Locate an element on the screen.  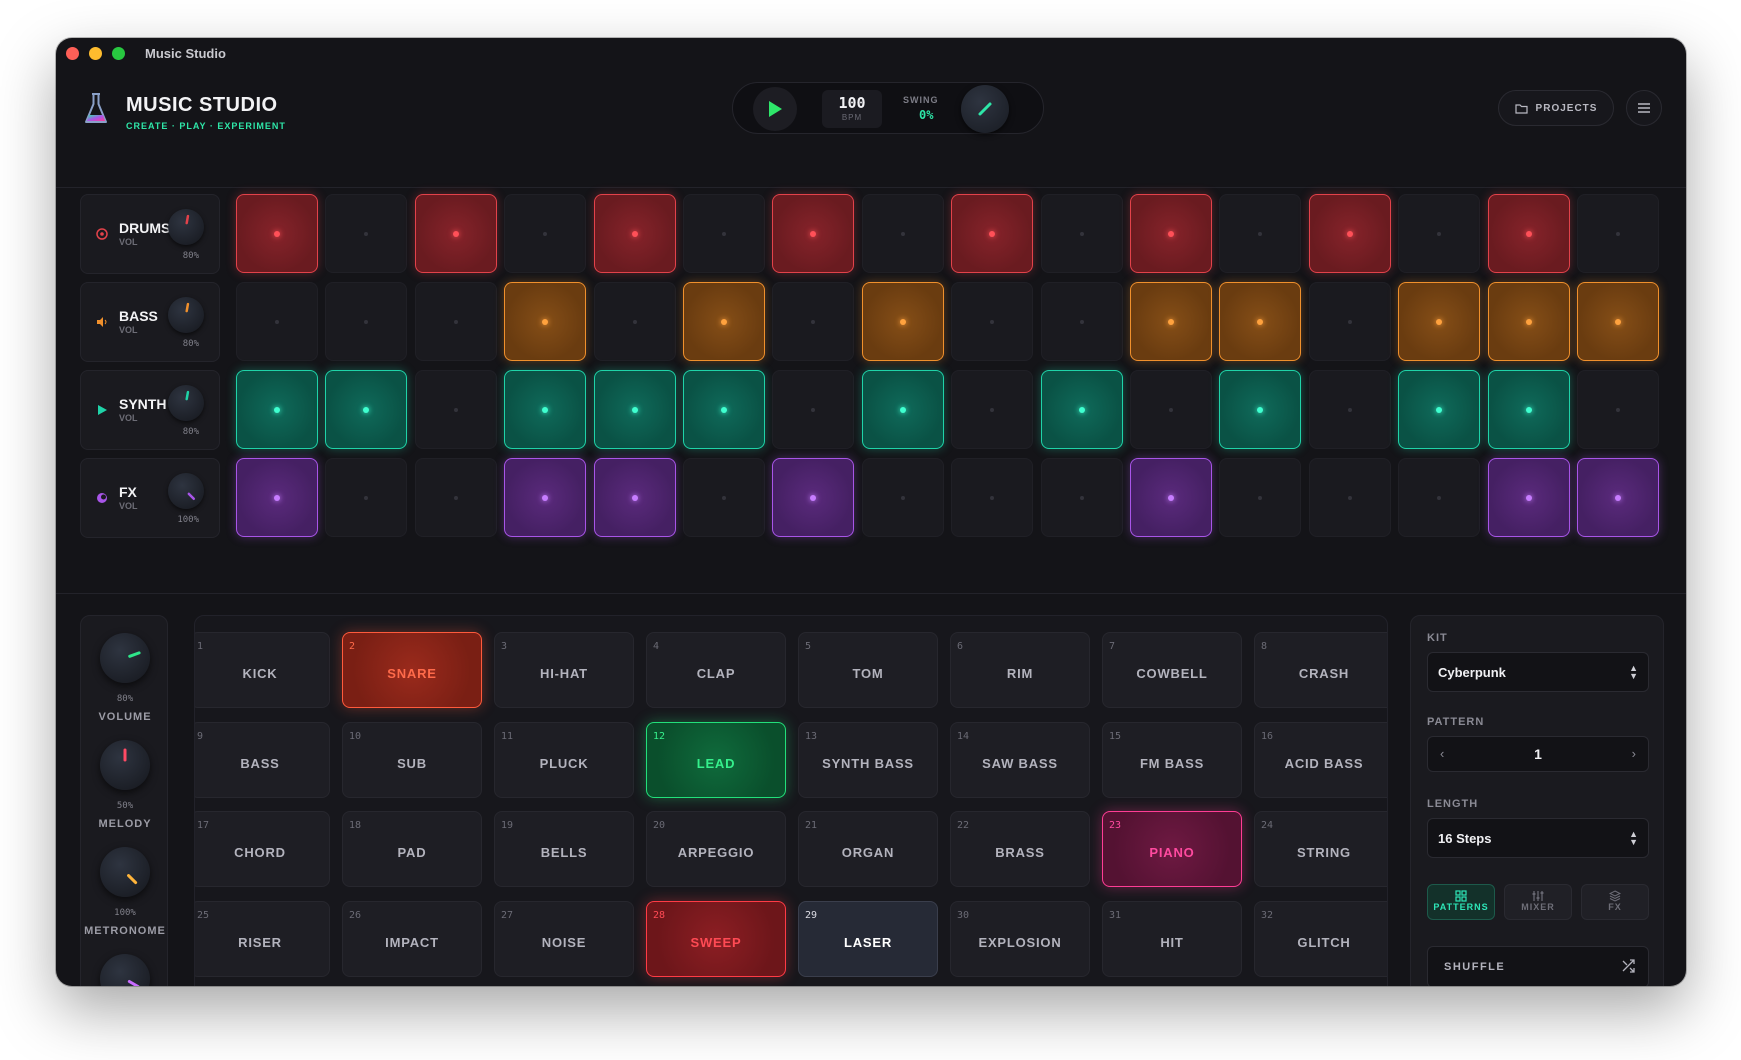
pad-brass: 22 BRASS is located at coordinates (1020, 849).